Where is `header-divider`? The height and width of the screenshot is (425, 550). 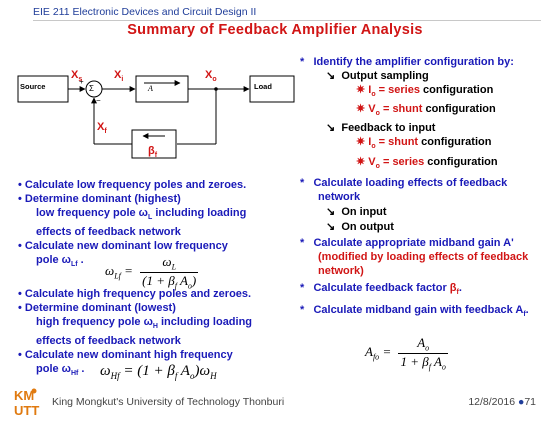 header-divider is located at coordinates (287, 20).